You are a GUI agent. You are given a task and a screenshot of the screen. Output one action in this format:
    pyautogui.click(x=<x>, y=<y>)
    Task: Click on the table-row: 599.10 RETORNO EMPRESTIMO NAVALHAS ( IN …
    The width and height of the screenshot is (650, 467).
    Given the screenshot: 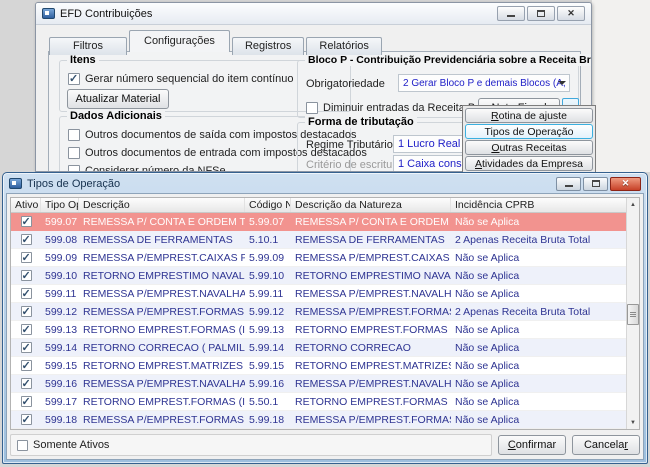 What is the action you would take?
    pyautogui.click(x=325, y=276)
    